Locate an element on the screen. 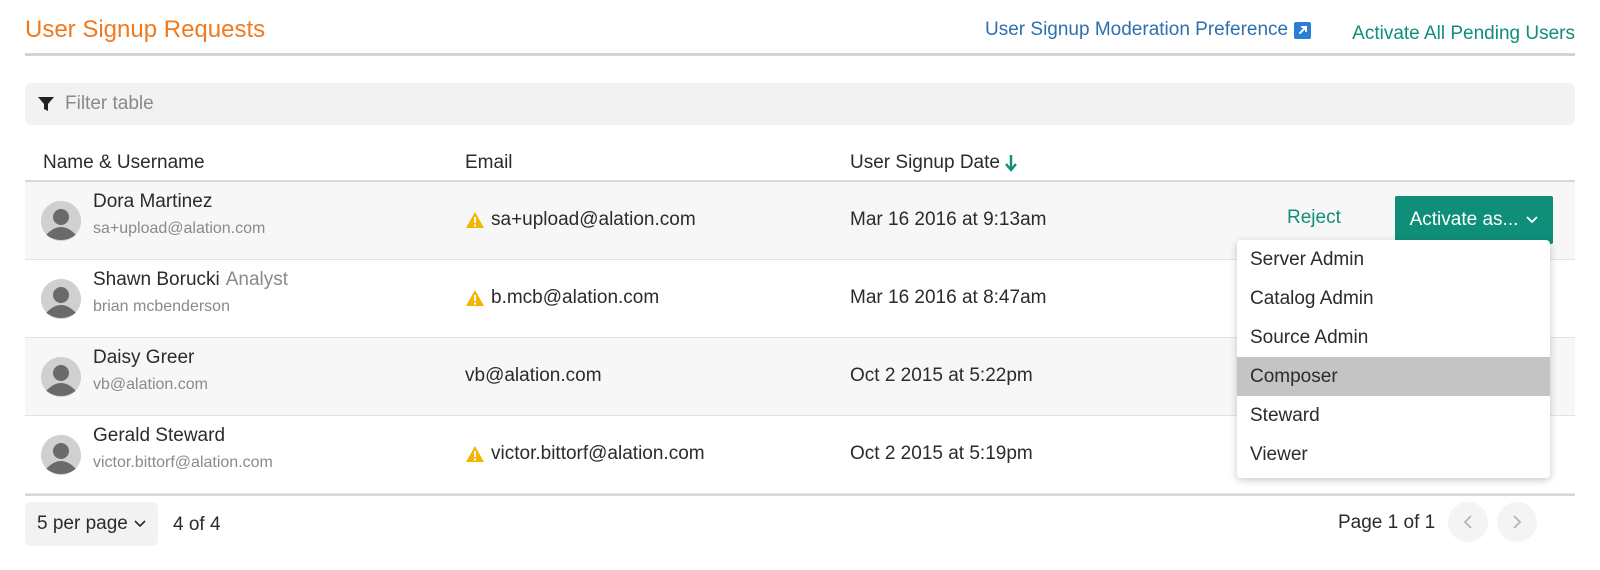 The height and width of the screenshot is (570, 1600). user-username: vb@alation.com is located at coordinates (150, 384).